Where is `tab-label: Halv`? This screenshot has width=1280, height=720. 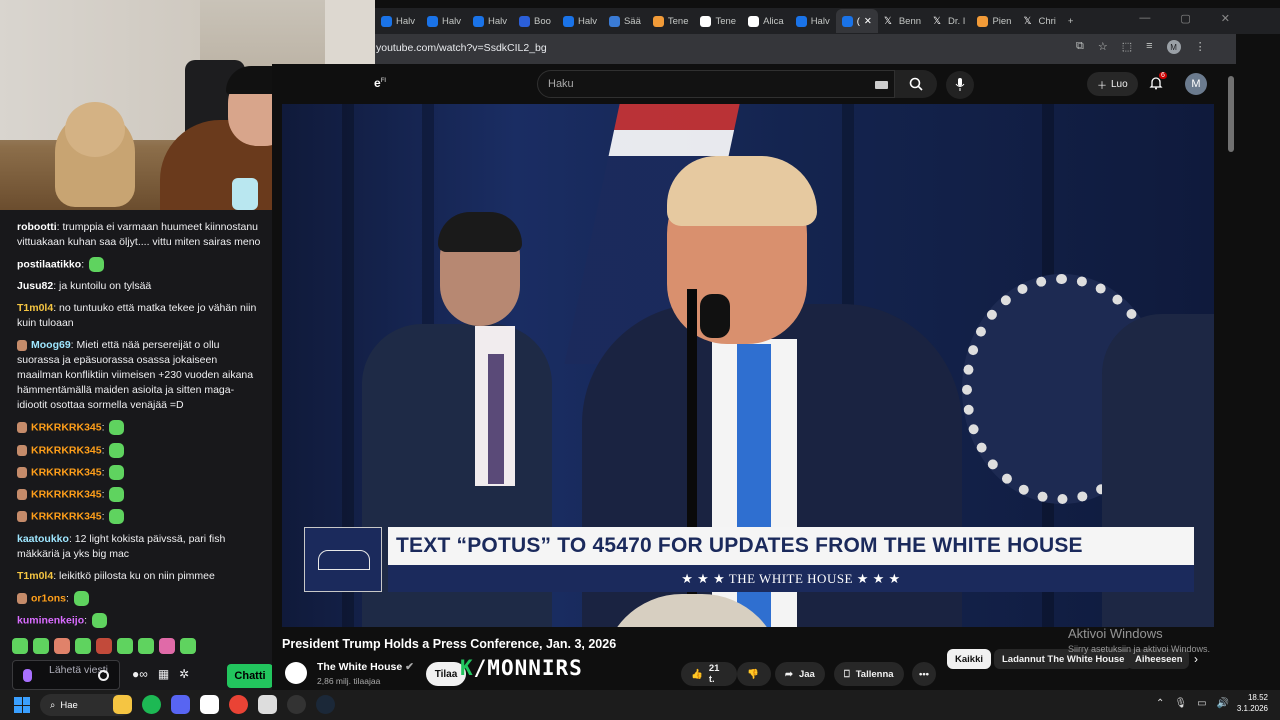 tab-label: Halv is located at coordinates (452, 21).